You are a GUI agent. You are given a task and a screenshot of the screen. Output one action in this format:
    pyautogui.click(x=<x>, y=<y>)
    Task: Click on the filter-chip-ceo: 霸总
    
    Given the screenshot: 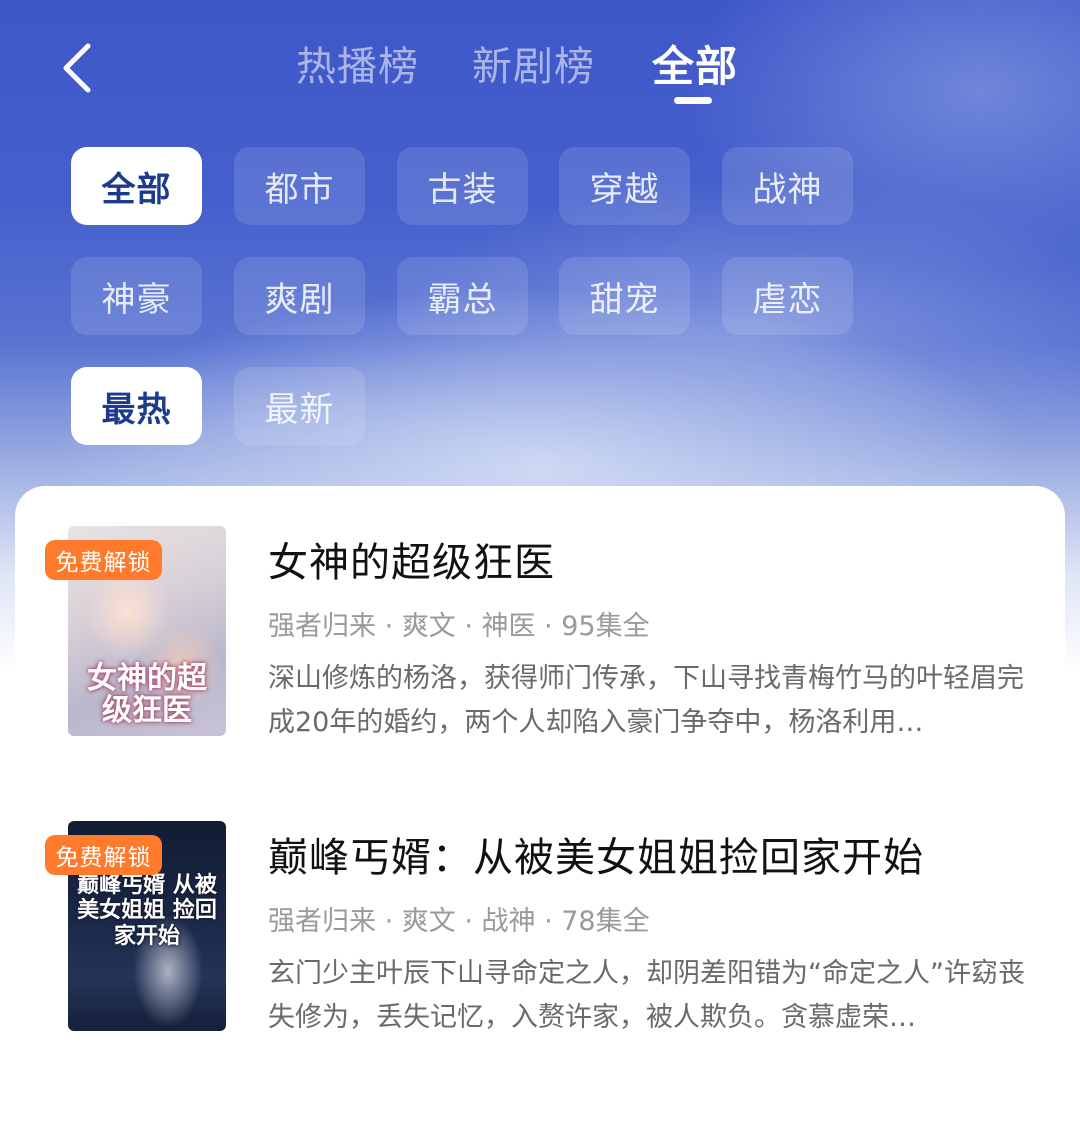 What is the action you would take?
    pyautogui.click(x=462, y=296)
    